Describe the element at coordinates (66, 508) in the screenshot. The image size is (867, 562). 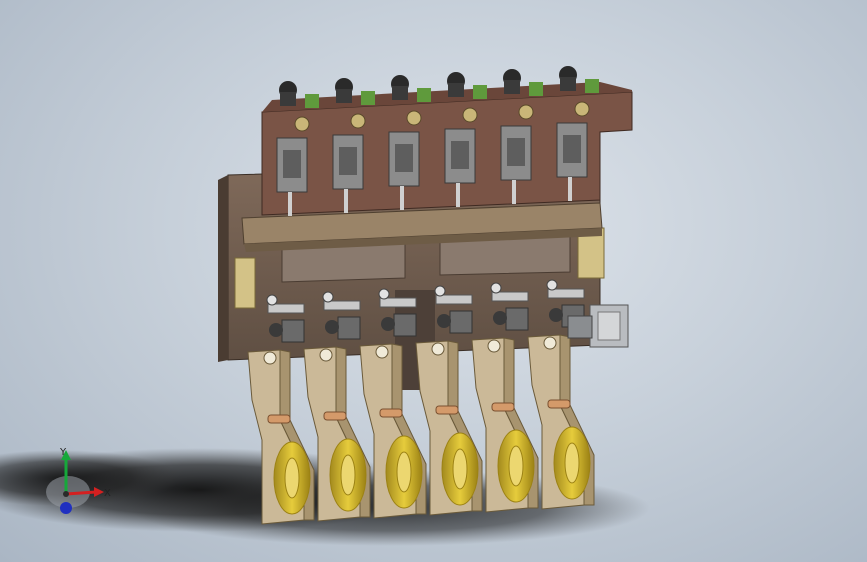
I see `z-axis-dot` at that location.